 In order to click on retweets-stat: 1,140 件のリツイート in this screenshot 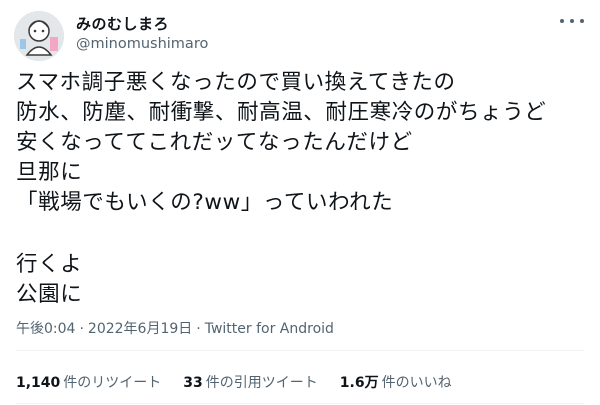, I will do `click(88, 383)`.